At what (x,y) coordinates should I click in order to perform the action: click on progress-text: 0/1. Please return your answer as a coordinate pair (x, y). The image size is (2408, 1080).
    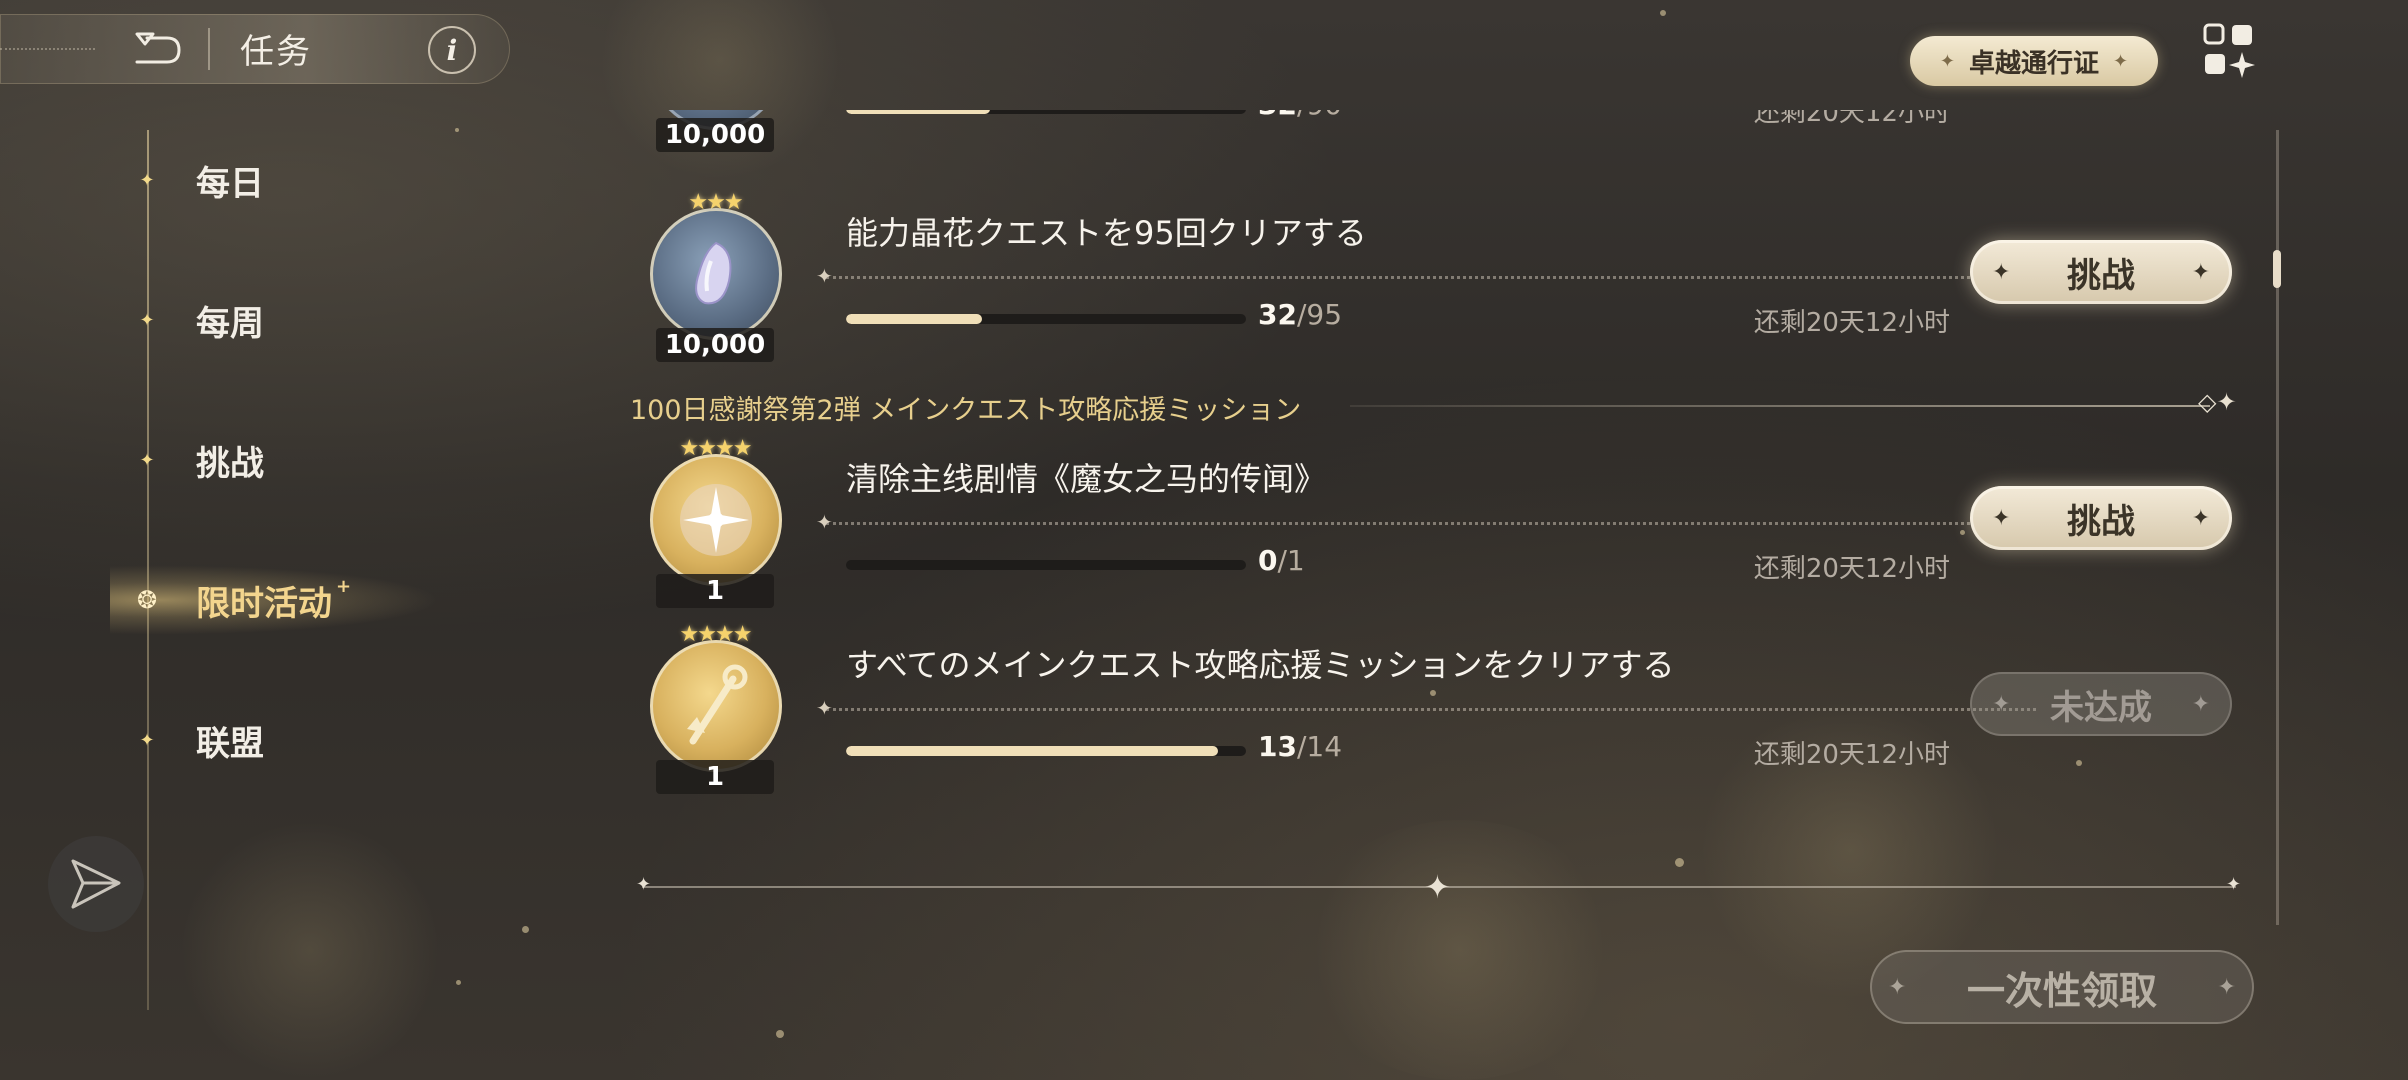
    Looking at the image, I should click on (1281, 560).